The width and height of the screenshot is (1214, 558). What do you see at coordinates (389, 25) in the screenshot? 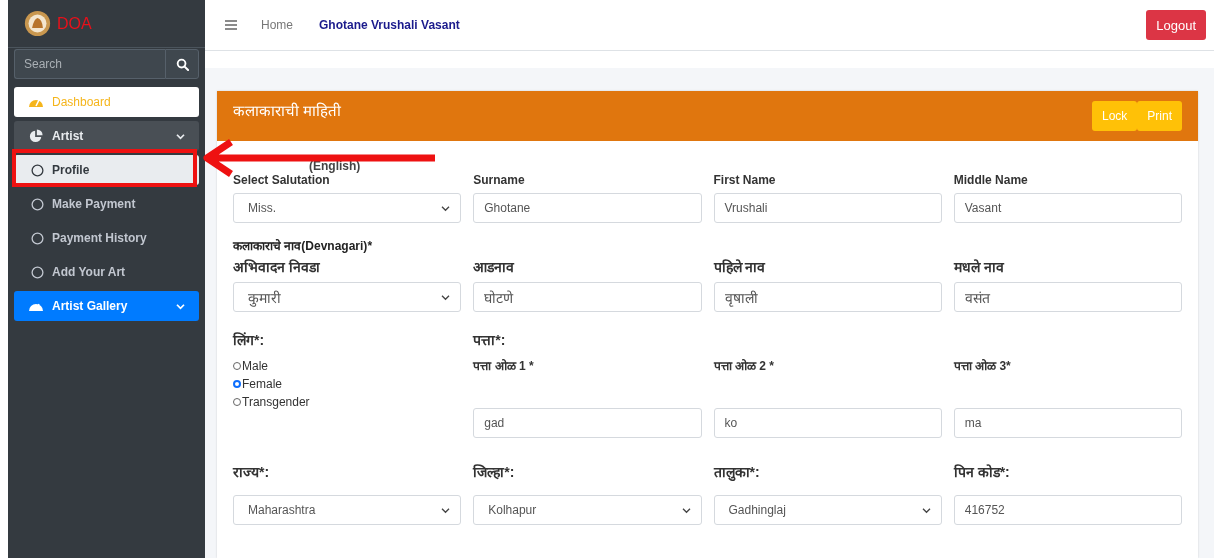
I see `user-name-link: Ghotane Vrushali Vasant` at bounding box center [389, 25].